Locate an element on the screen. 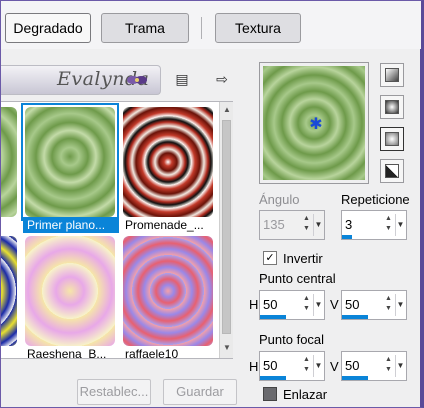 The height and width of the screenshot is (408, 424). radial-style-icon is located at coordinates (392, 139).